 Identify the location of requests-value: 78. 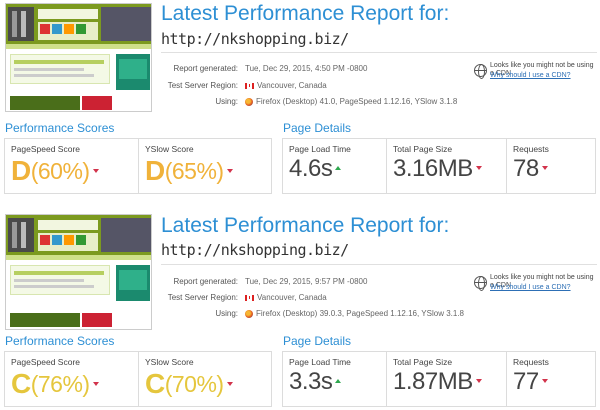
(526, 168).